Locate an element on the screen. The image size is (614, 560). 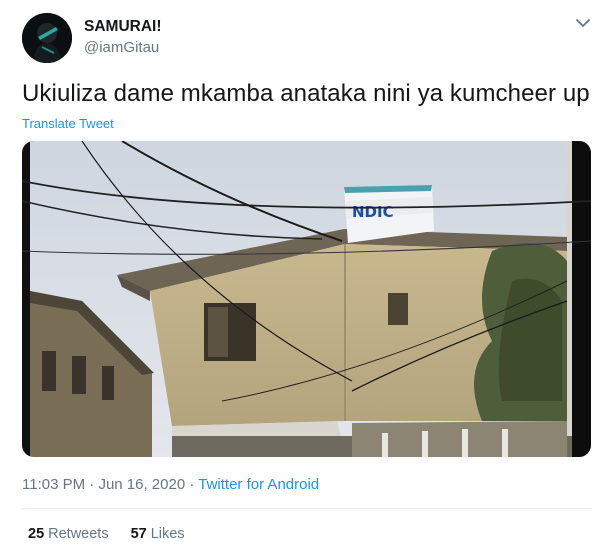
sign-text: NDIC is located at coordinates (373, 212).